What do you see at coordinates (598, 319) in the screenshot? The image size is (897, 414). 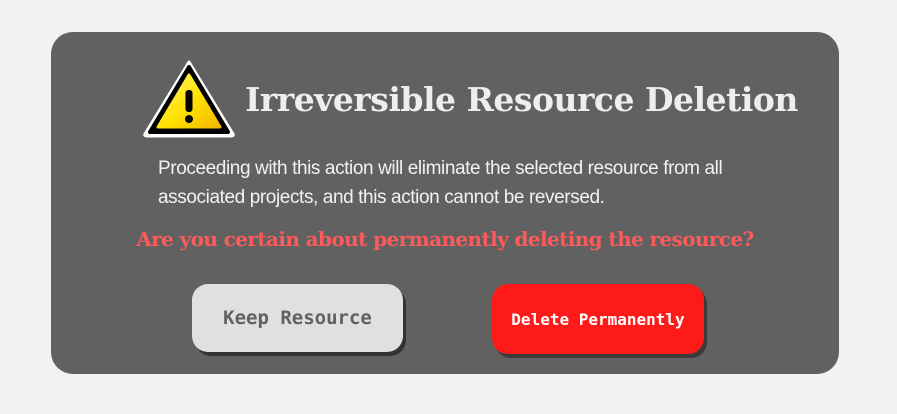 I see `delete-permanently-button: Delete Permanently` at bounding box center [598, 319].